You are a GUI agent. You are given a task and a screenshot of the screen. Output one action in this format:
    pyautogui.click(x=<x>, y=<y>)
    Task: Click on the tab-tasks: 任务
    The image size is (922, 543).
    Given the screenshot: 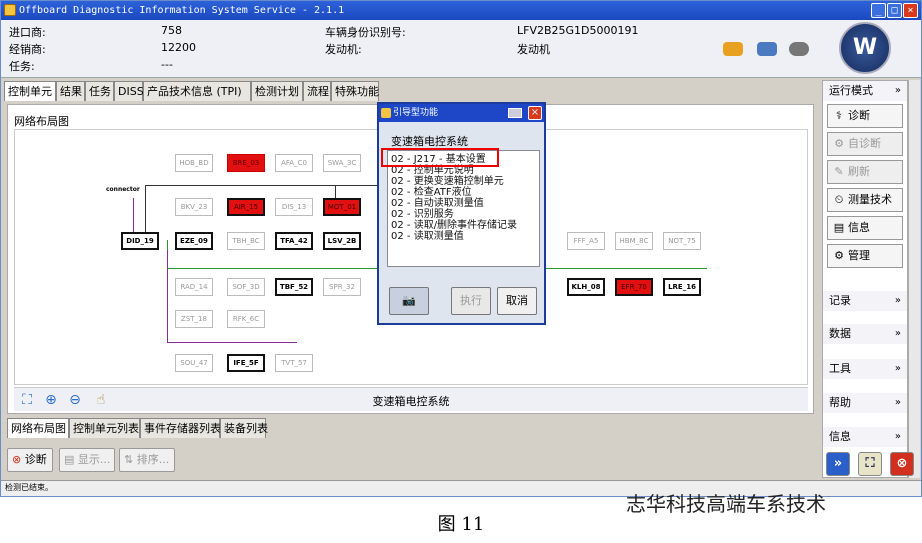 What is the action you would take?
    pyautogui.click(x=99, y=91)
    